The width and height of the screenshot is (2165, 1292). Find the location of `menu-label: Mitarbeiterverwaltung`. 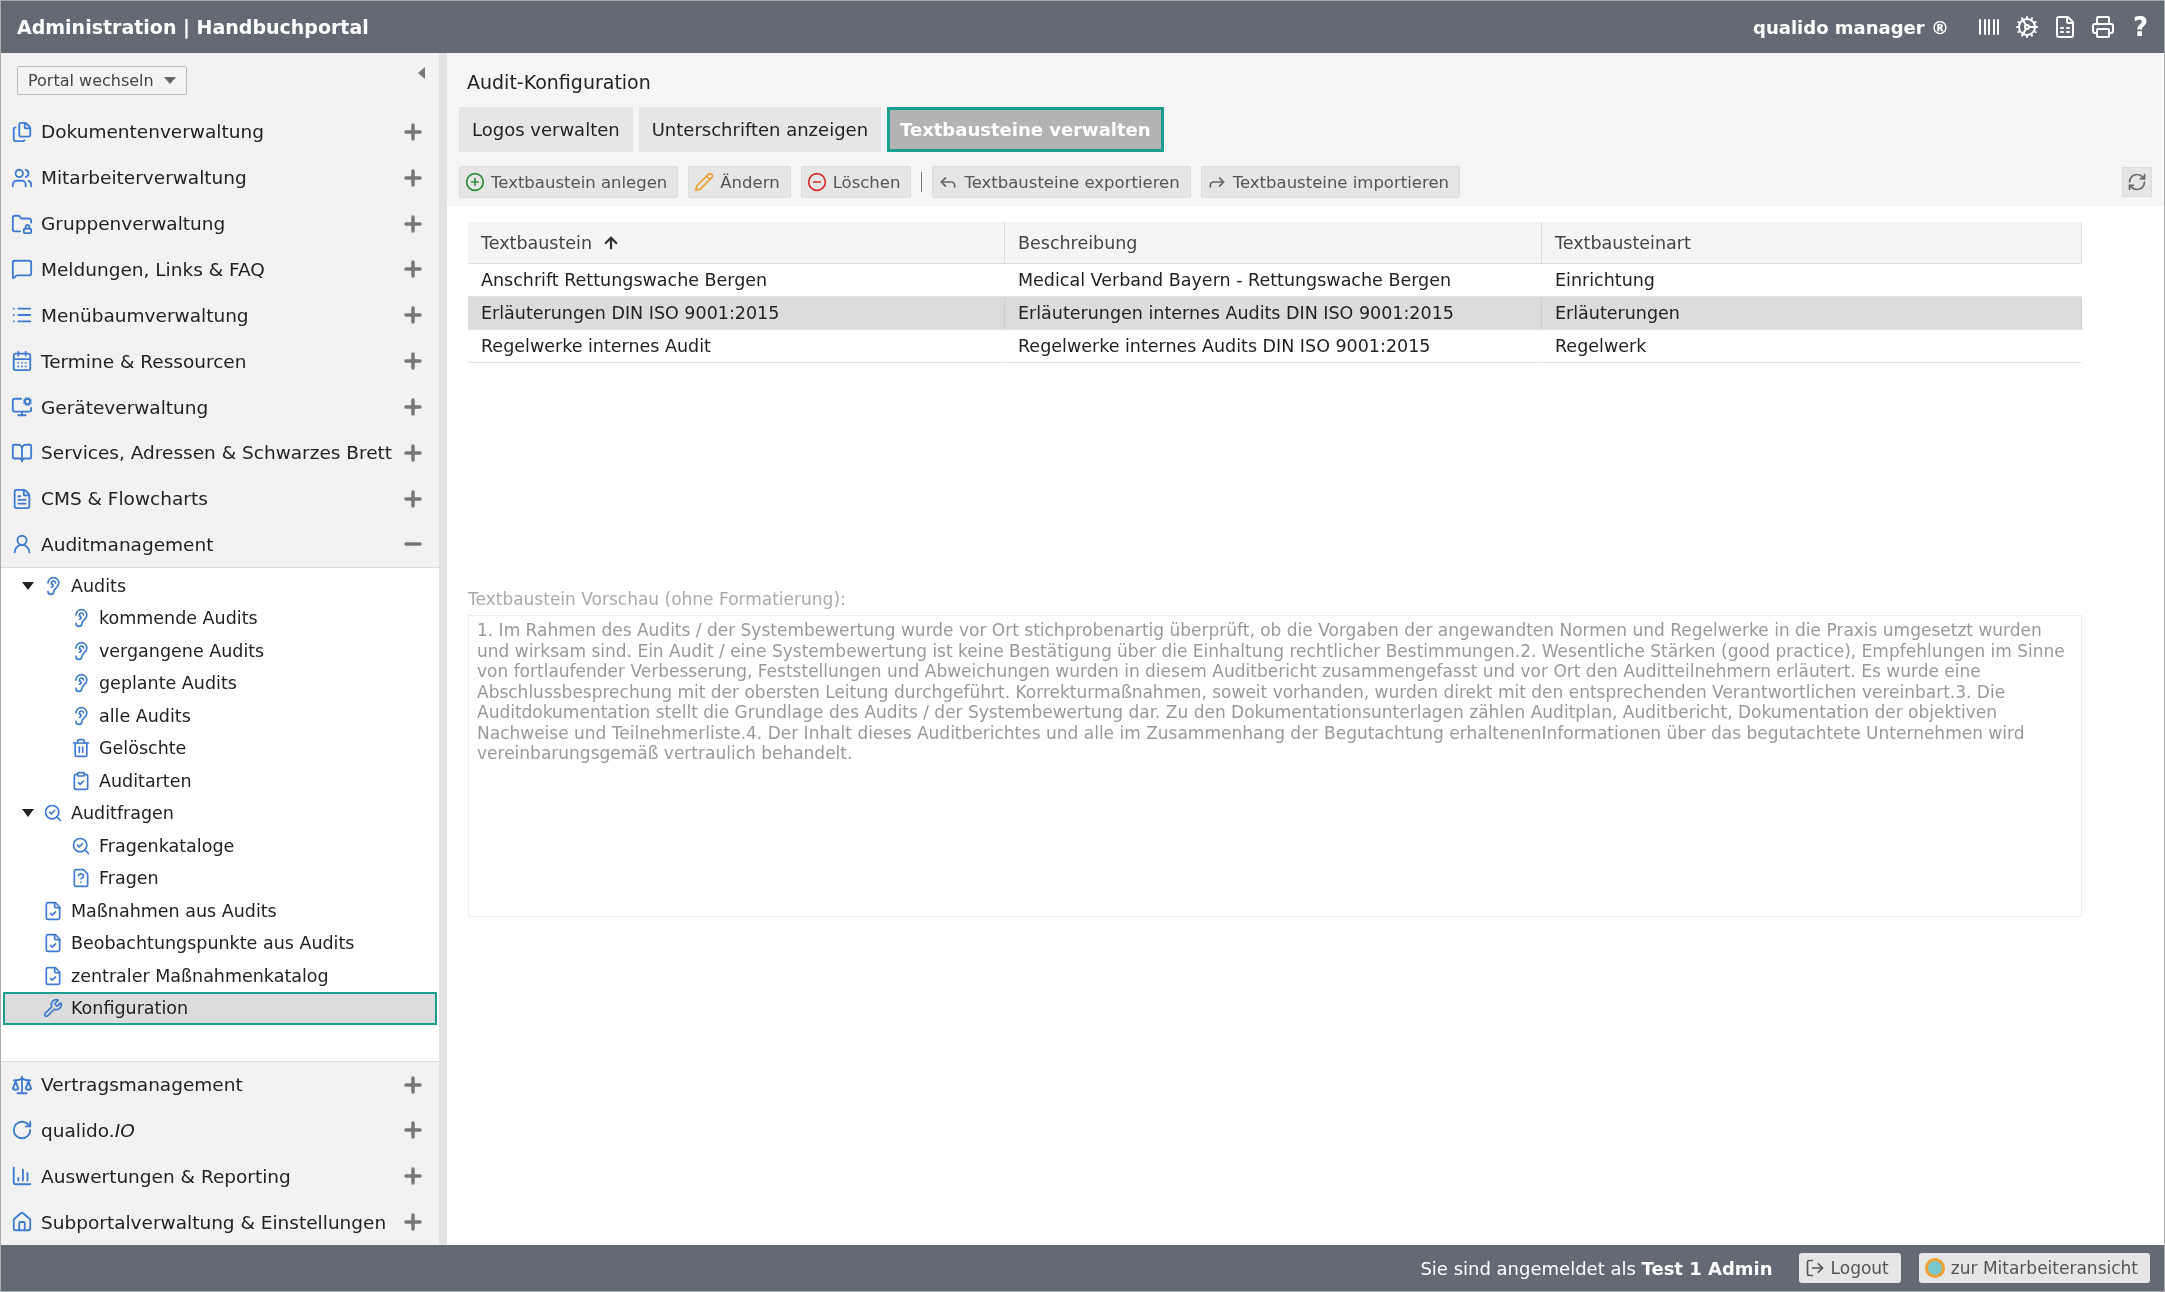

menu-label: Mitarbeiterverwaltung is located at coordinates (144, 178).